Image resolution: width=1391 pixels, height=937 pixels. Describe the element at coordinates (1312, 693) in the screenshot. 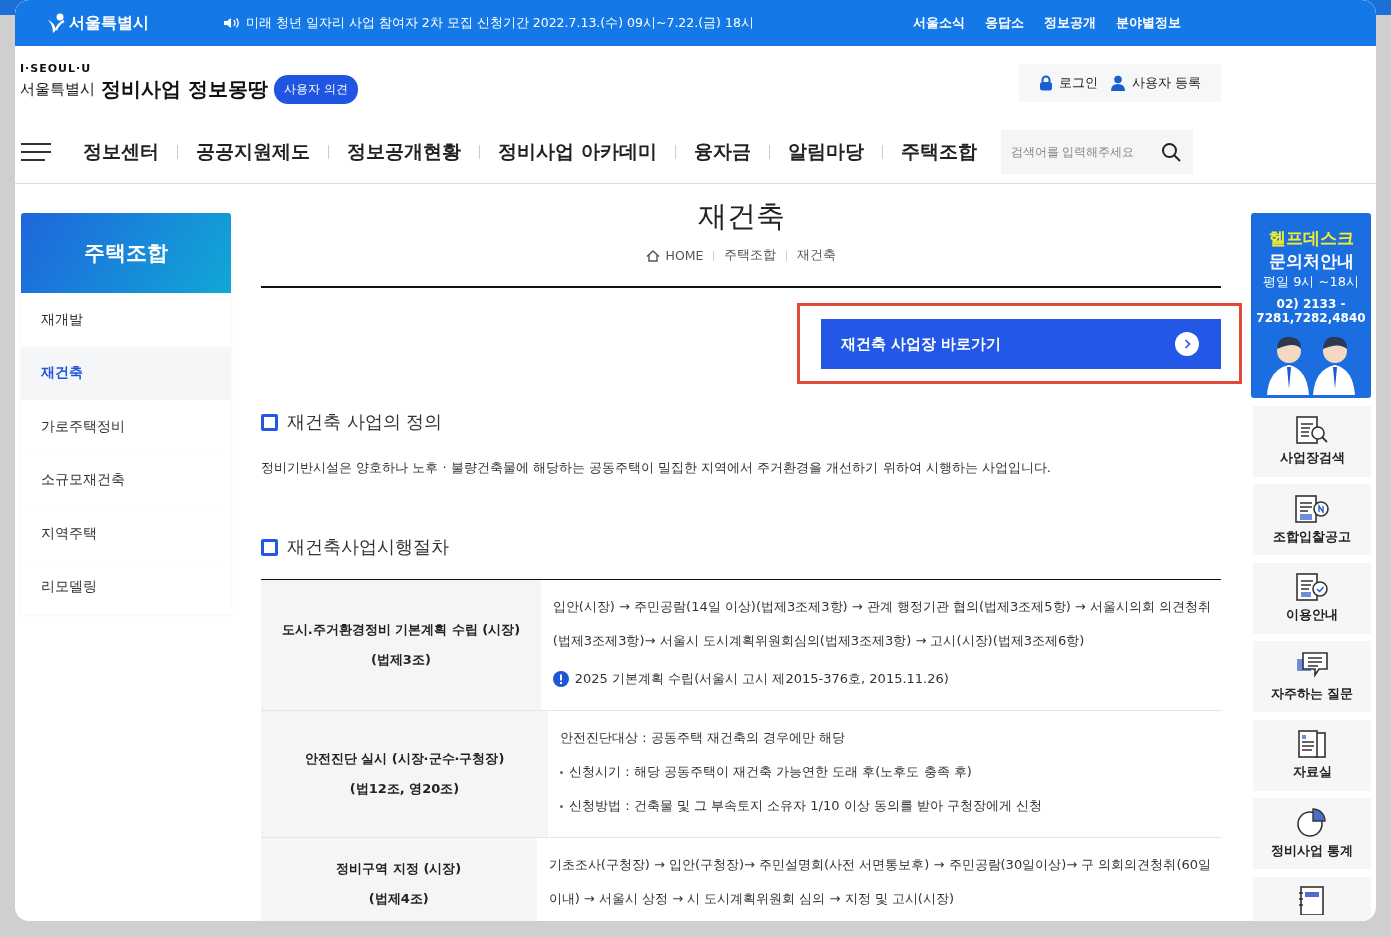

I see `quick-menu-label: 자주하는 질문` at that location.